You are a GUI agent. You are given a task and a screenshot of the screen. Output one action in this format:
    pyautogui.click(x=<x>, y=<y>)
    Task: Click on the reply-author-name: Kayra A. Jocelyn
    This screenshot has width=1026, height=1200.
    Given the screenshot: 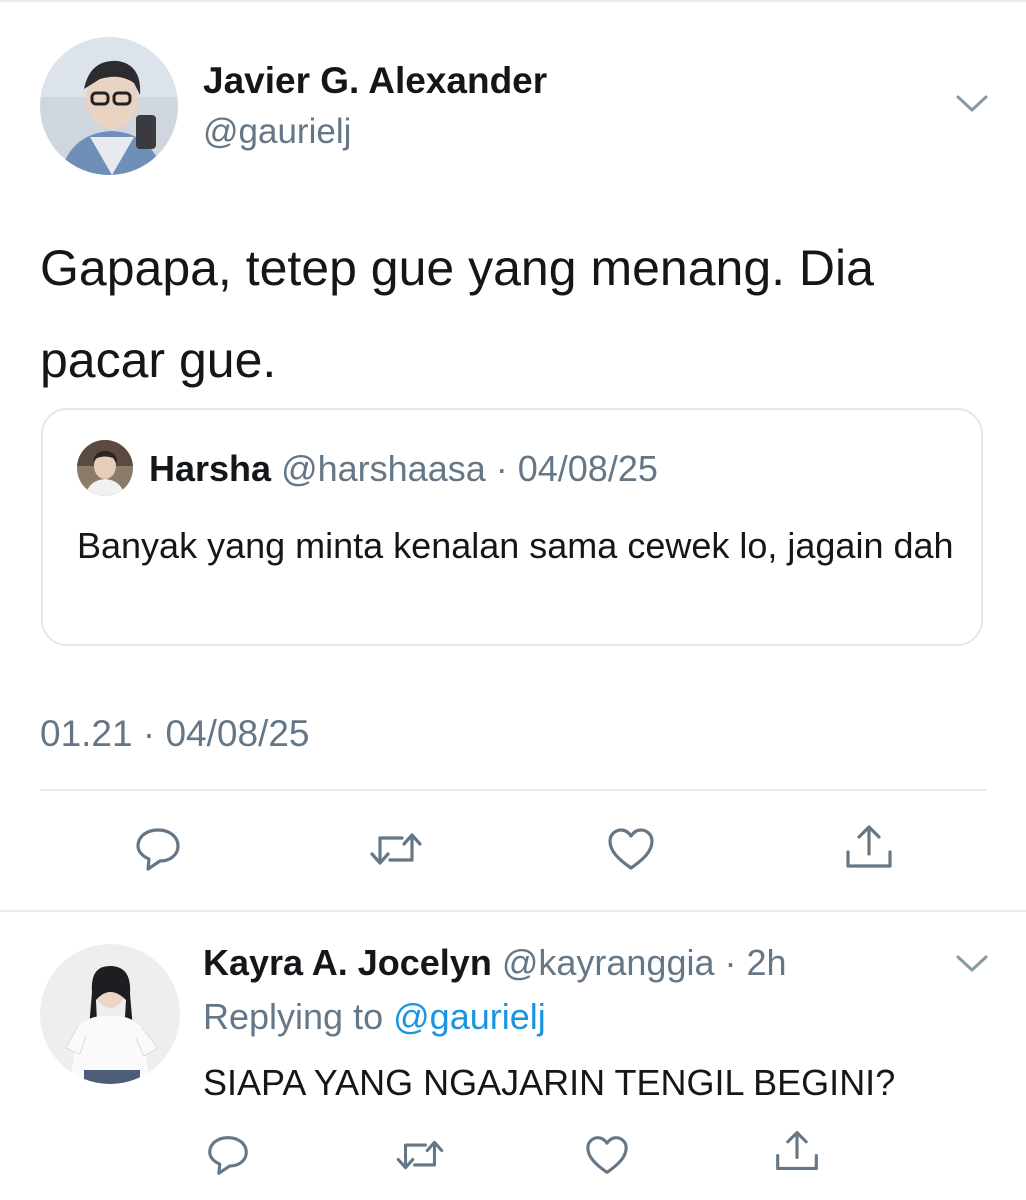 What is the action you would take?
    pyautogui.click(x=347, y=962)
    